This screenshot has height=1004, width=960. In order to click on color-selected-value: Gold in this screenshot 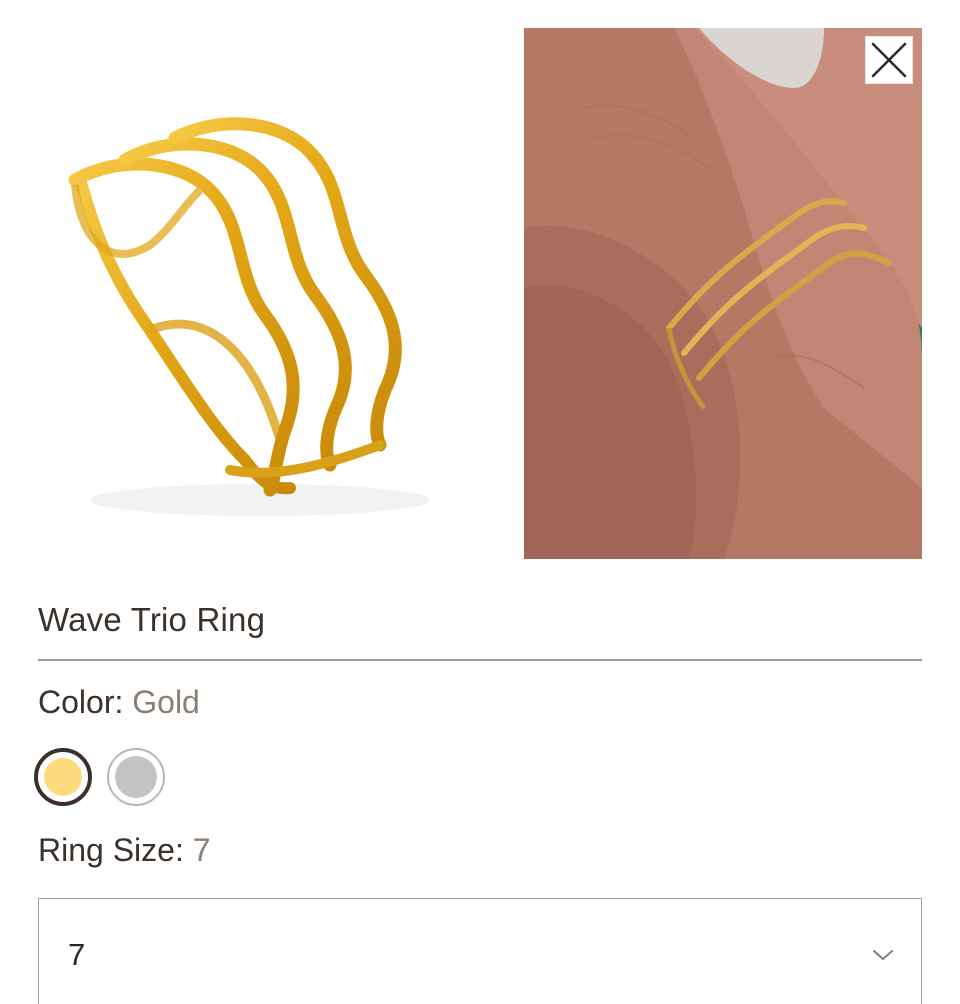, I will do `click(166, 702)`.